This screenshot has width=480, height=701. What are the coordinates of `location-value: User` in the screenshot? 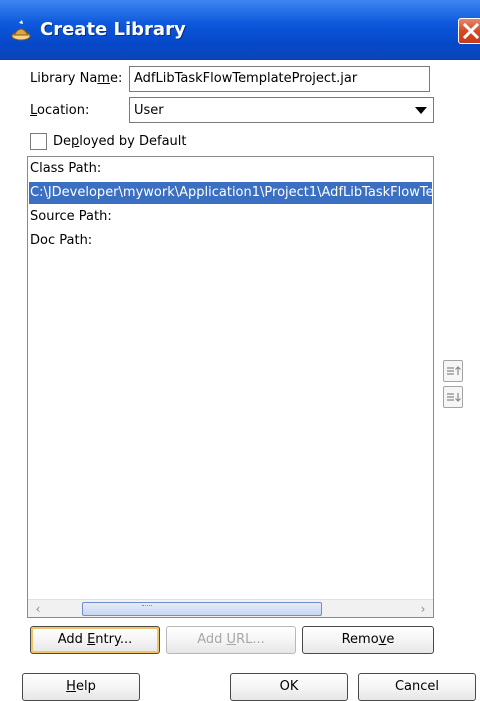 It's located at (149, 110).